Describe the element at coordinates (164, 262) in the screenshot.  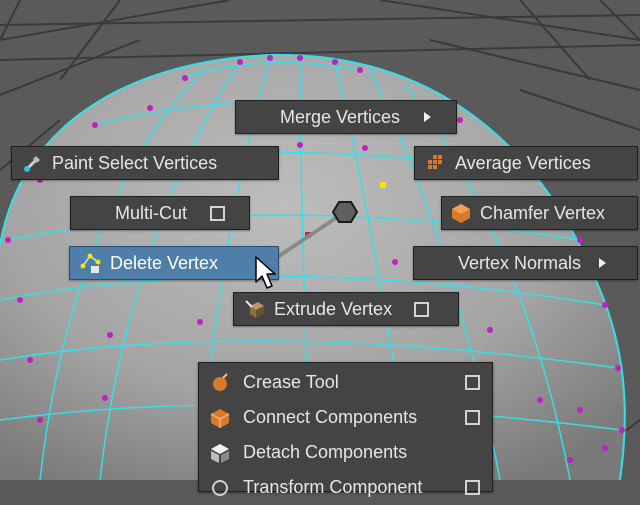
I see `delete-vertex-label: Delete Vertex` at that location.